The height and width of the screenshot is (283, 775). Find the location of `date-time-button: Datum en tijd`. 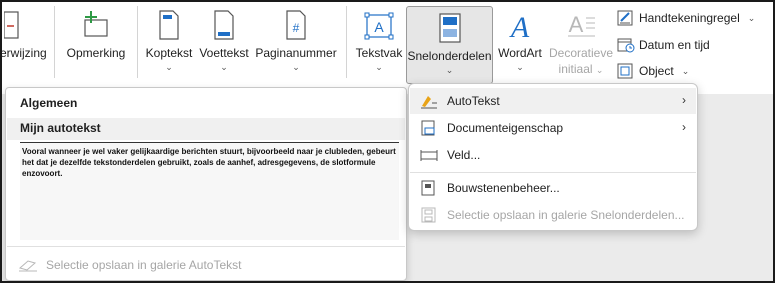

date-time-button: Datum en tijd is located at coordinates (663, 45).